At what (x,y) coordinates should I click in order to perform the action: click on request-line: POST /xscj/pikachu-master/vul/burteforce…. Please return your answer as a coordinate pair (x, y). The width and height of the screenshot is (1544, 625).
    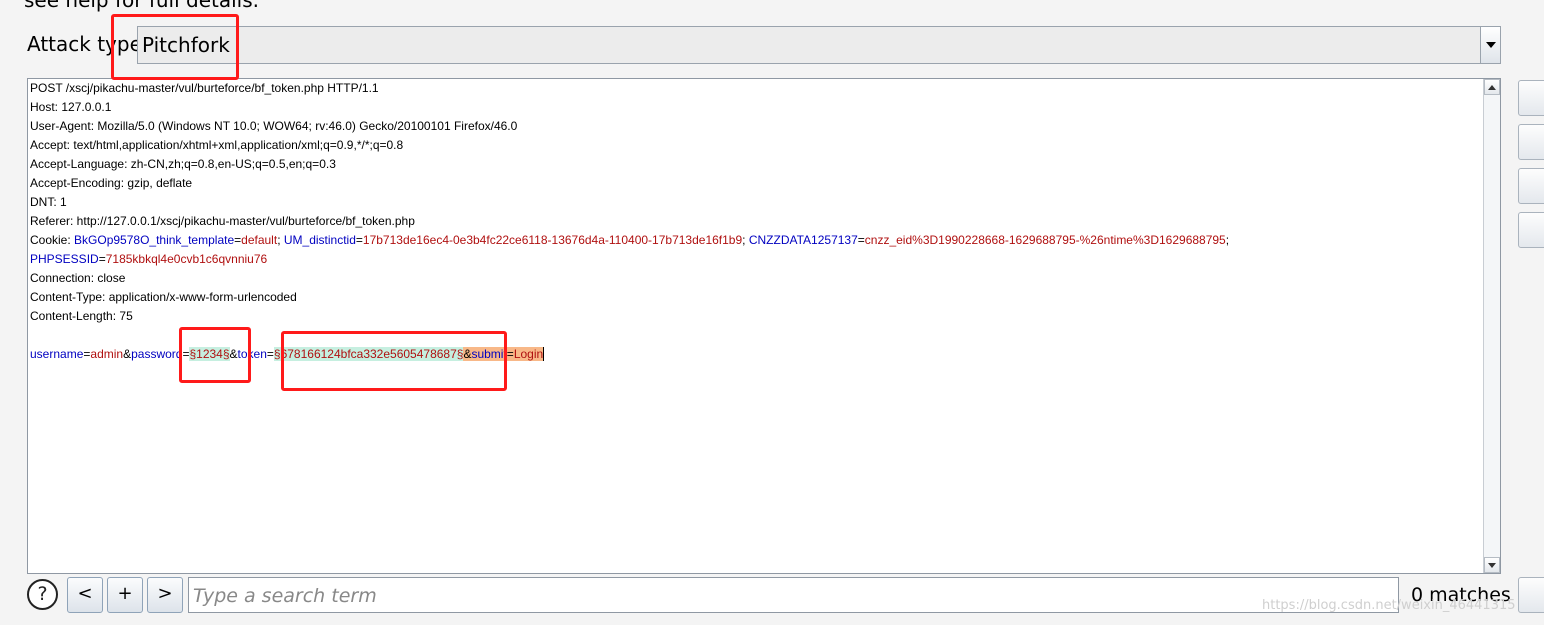
    Looking at the image, I should click on (204, 88).